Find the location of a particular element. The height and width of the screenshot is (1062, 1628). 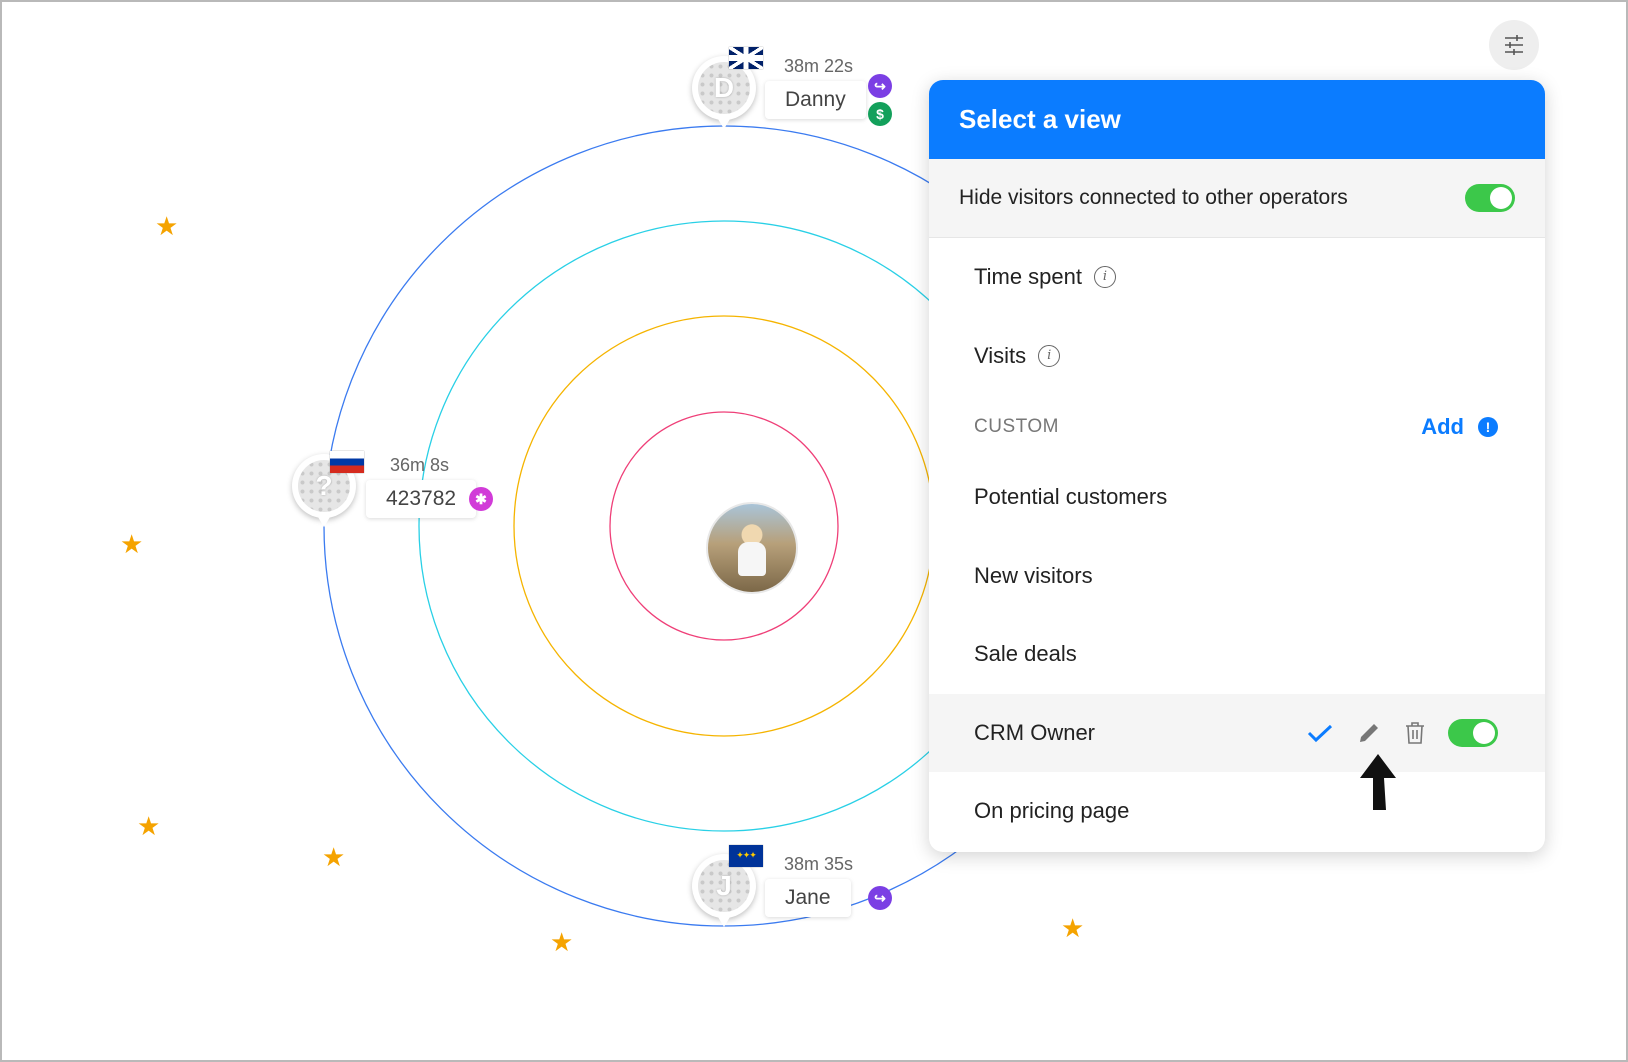

operator-avatar is located at coordinates (752, 548).